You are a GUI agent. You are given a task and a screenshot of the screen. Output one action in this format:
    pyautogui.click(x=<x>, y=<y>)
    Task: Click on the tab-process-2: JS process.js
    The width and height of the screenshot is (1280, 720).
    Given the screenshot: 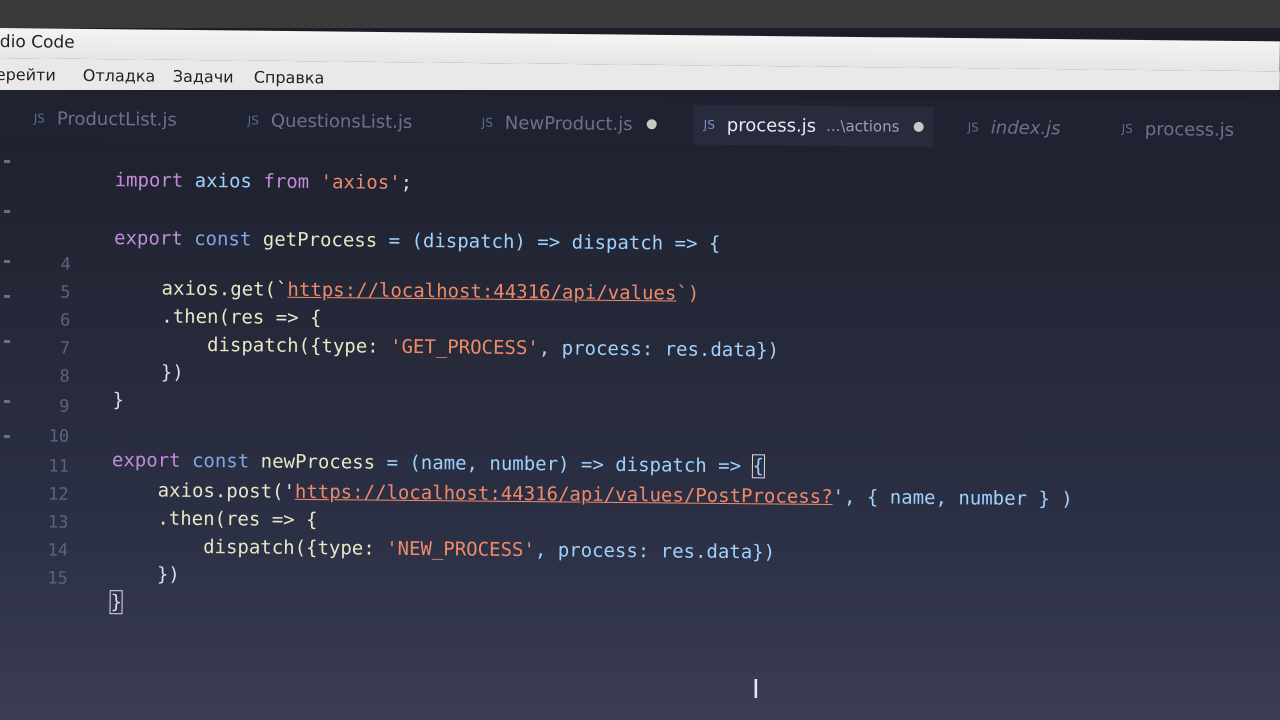 What is the action you would take?
    pyautogui.click(x=1178, y=129)
    